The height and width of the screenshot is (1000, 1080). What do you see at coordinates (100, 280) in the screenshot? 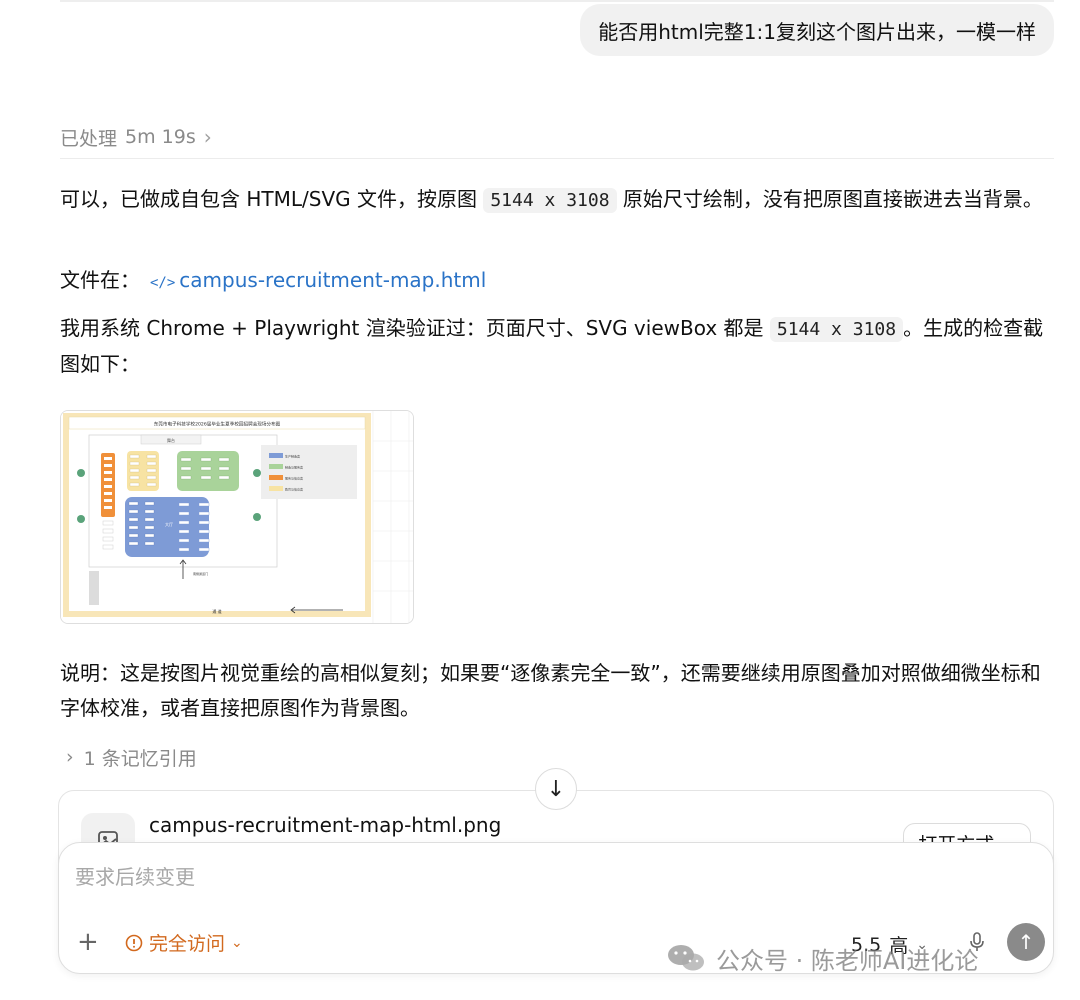
I see `file-location-label: 文件在：` at bounding box center [100, 280].